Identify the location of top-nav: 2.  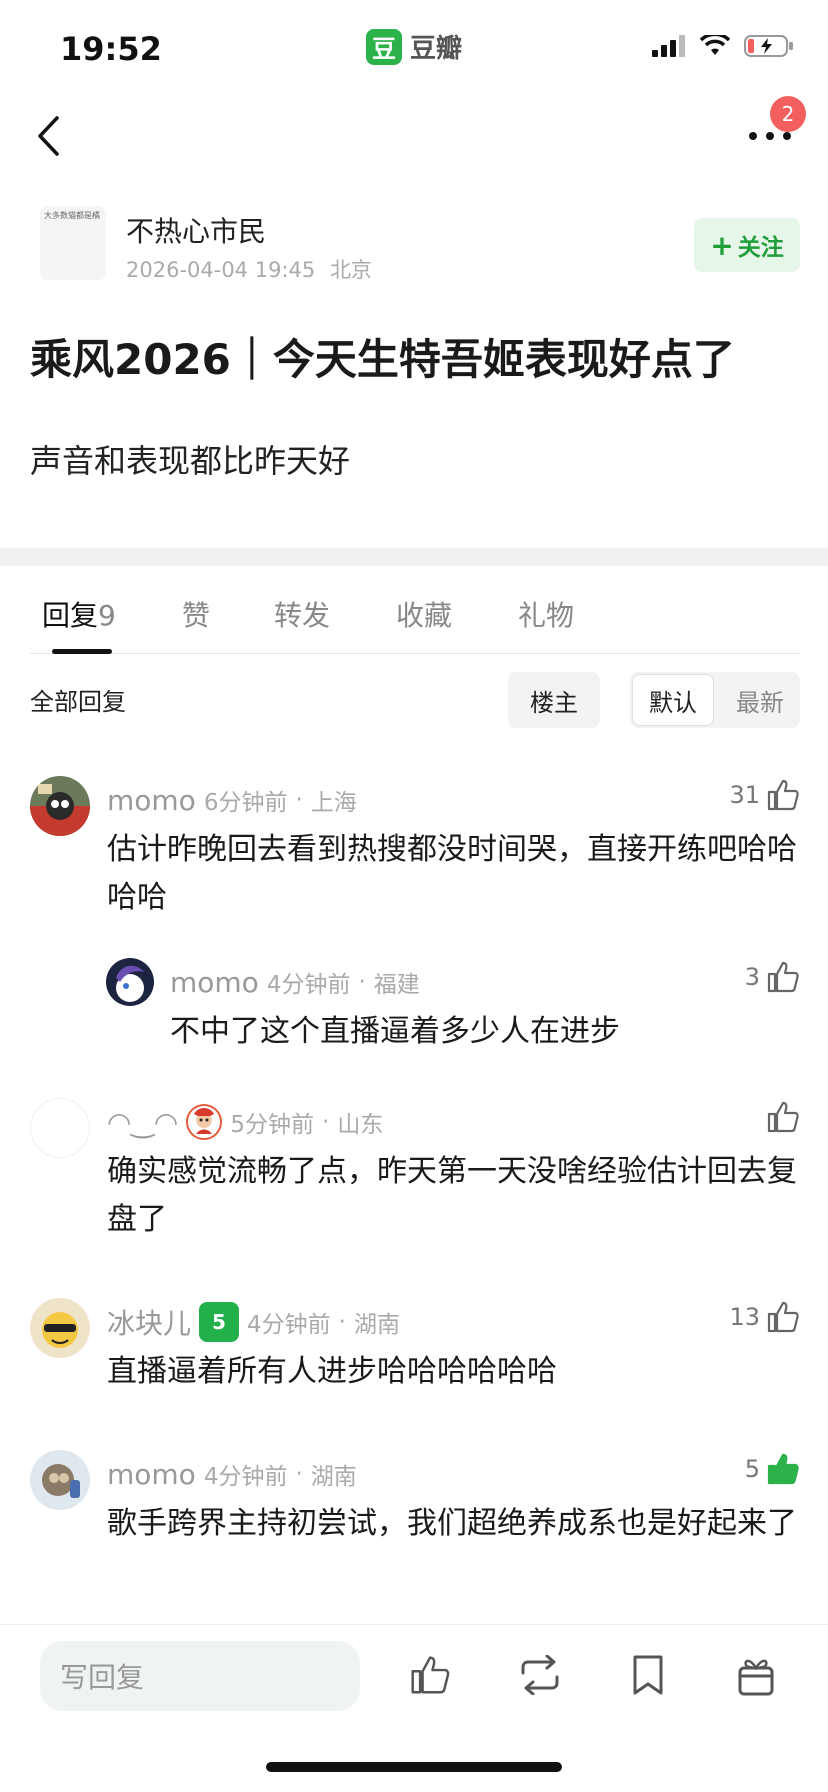
(414, 136).